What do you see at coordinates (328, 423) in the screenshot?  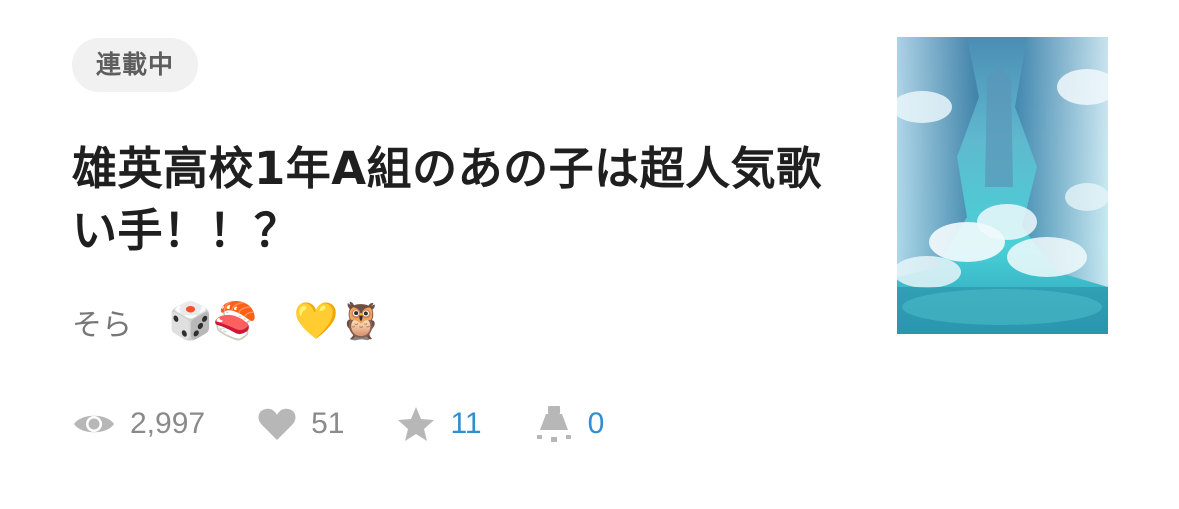 I see `likes-count: 51` at bounding box center [328, 423].